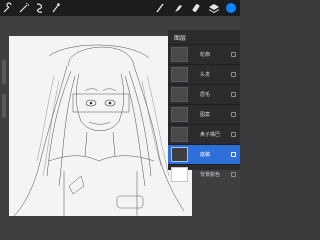  Describe the element at coordinates (178, 8) in the screenshot. I see `smudge-icon` at that location.